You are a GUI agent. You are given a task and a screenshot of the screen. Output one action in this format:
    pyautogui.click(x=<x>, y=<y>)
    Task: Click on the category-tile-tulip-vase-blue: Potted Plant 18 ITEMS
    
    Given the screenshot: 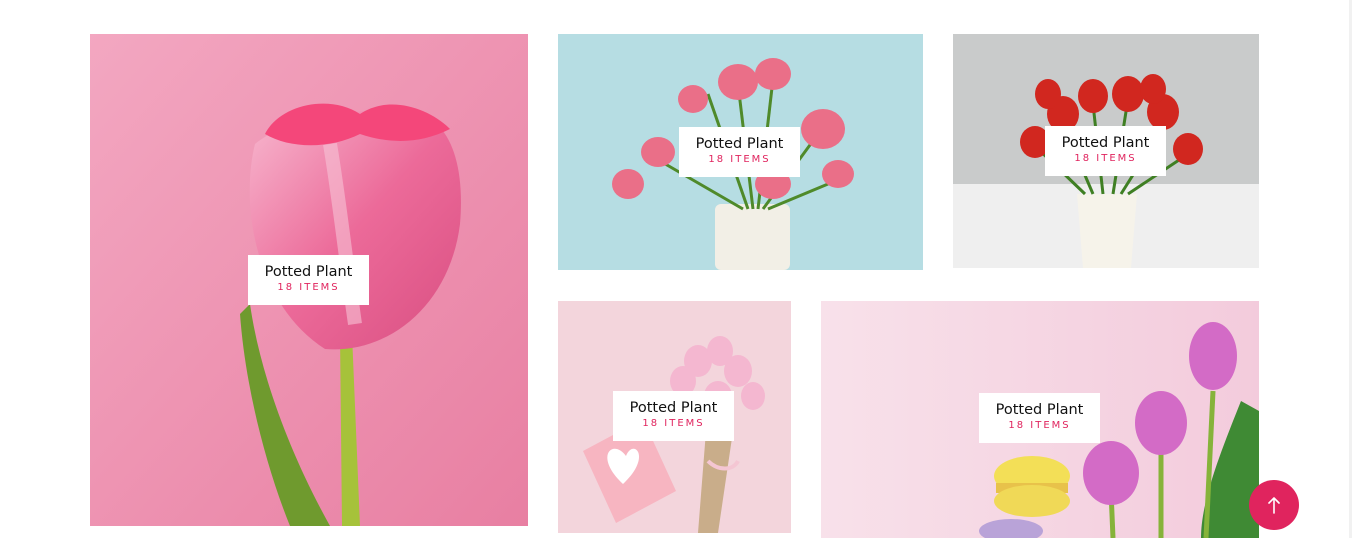 What is the action you would take?
    pyautogui.click(x=740, y=152)
    